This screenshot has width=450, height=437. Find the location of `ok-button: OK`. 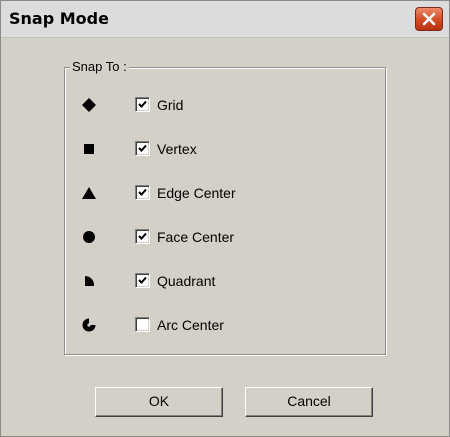

ok-button: OK is located at coordinates (159, 402).